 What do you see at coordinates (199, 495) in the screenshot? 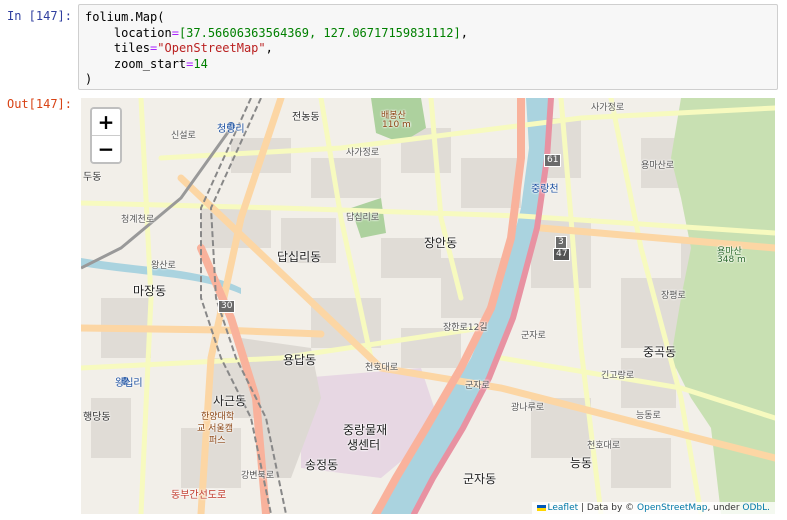
I see `label-dongbu-expressway: 동부간선도로` at bounding box center [199, 495].